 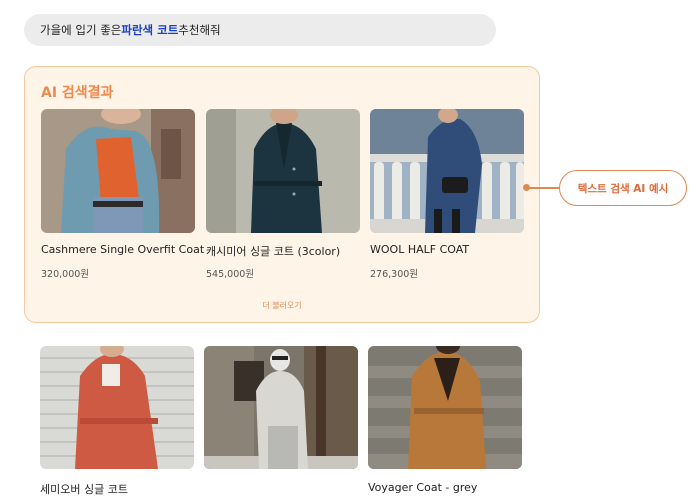 I want to click on product-card: 캐시미어 싱글 코트 (3color) 545,000원, so click(x=283, y=194).